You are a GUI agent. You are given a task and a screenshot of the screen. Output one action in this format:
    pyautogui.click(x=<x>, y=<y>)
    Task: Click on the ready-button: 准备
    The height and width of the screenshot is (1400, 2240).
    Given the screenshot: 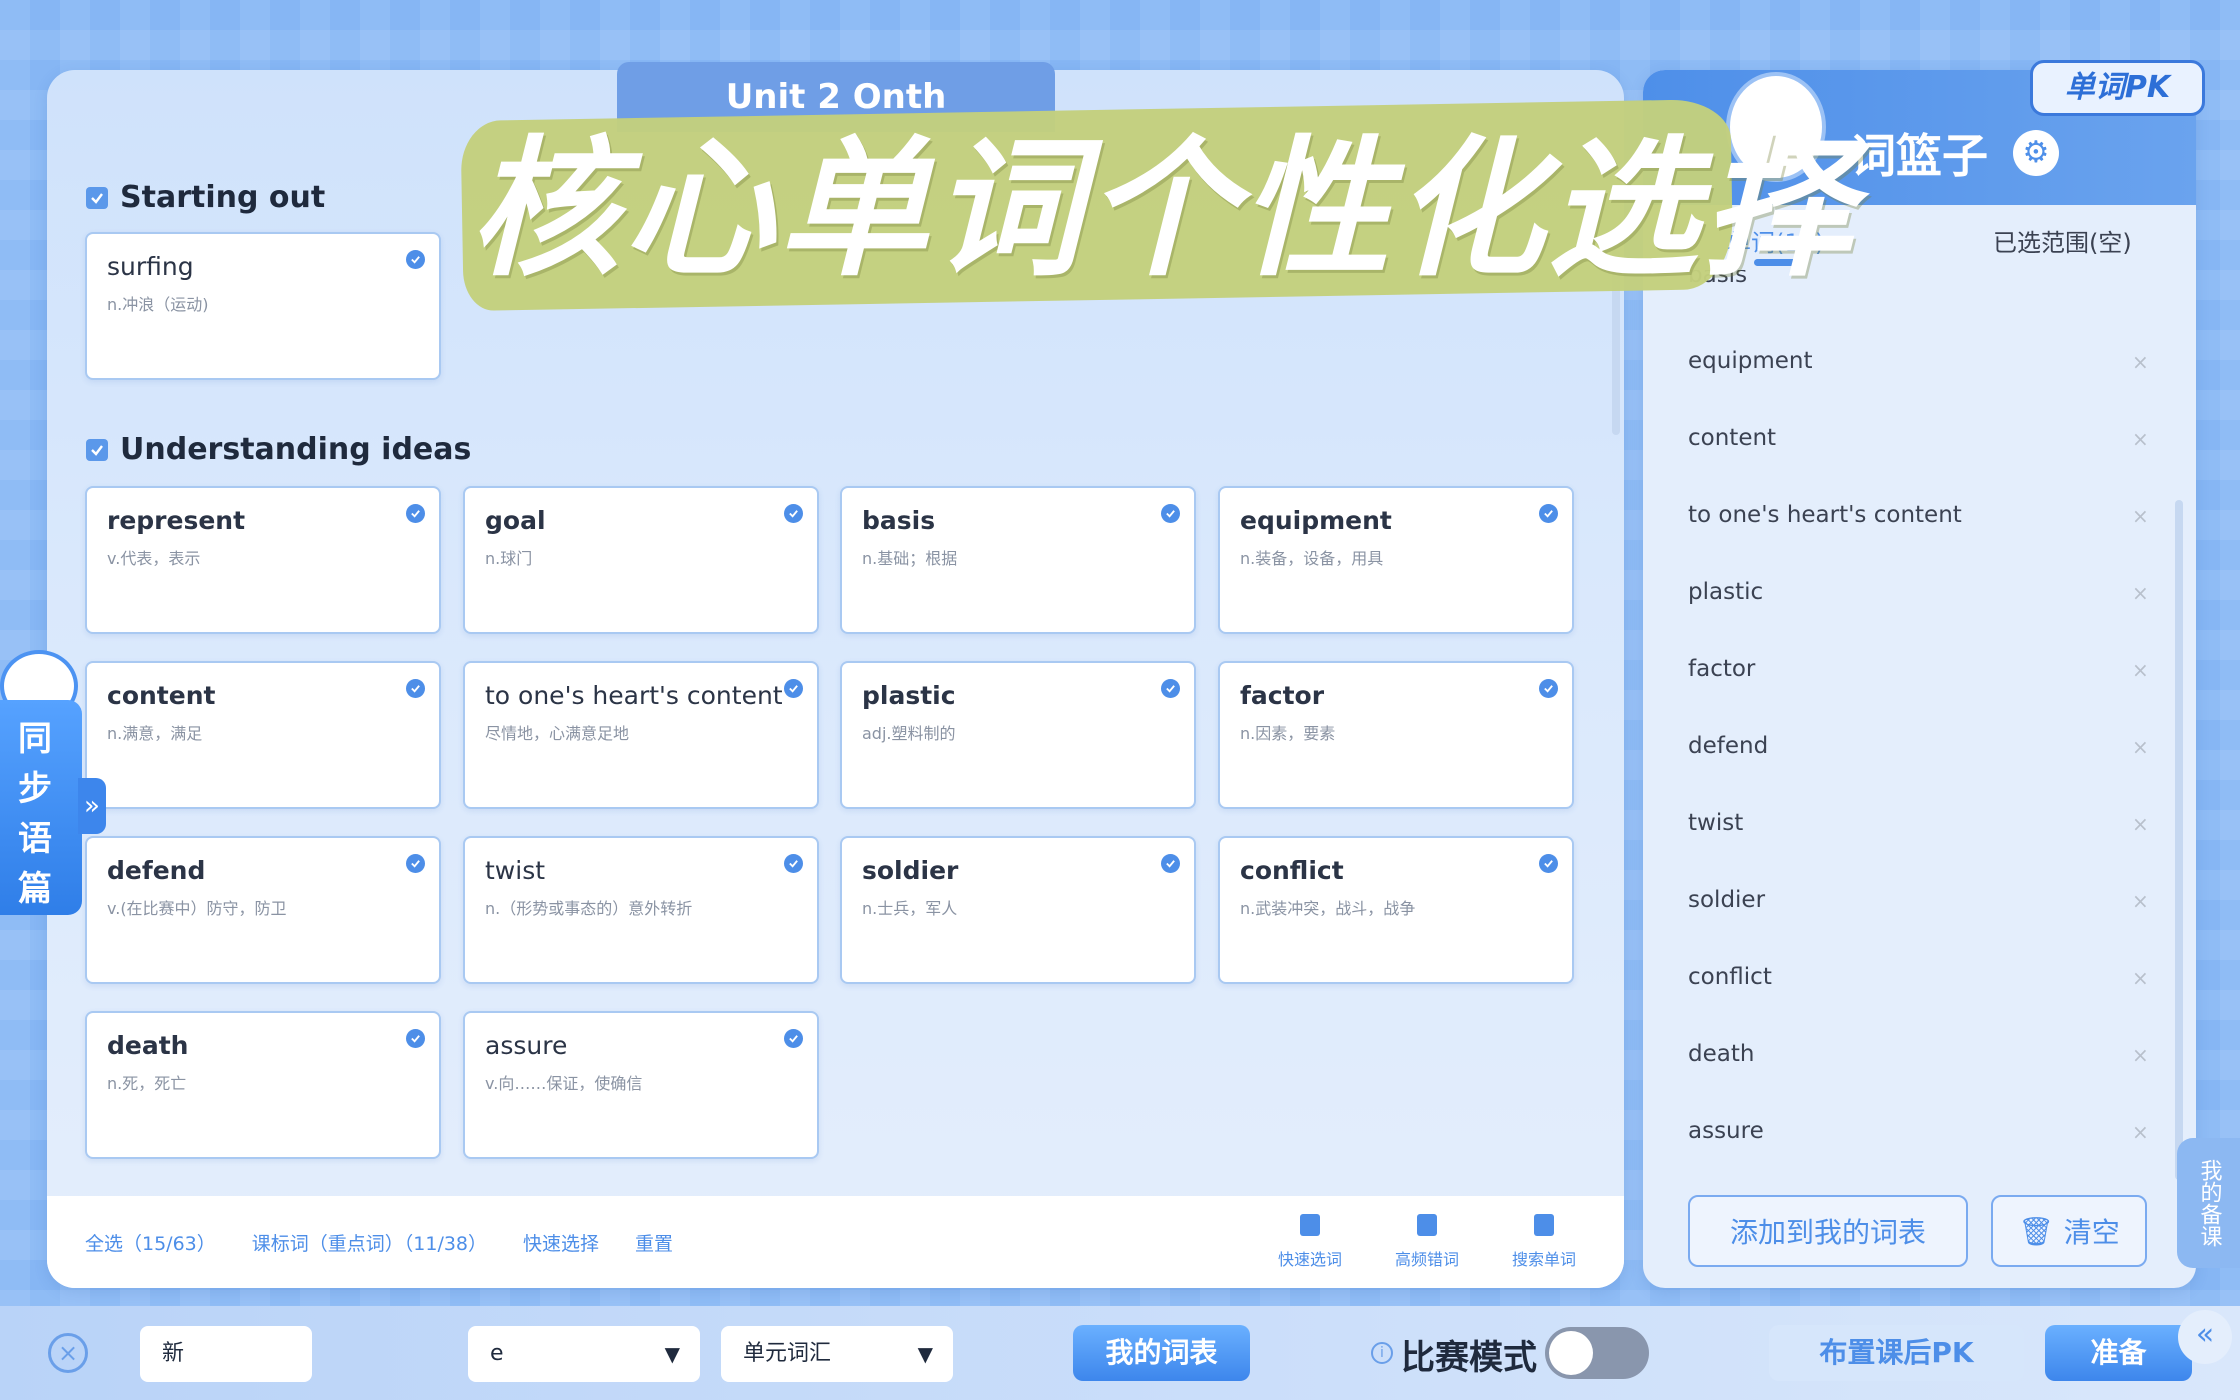 What is the action you would take?
    pyautogui.click(x=2118, y=1353)
    